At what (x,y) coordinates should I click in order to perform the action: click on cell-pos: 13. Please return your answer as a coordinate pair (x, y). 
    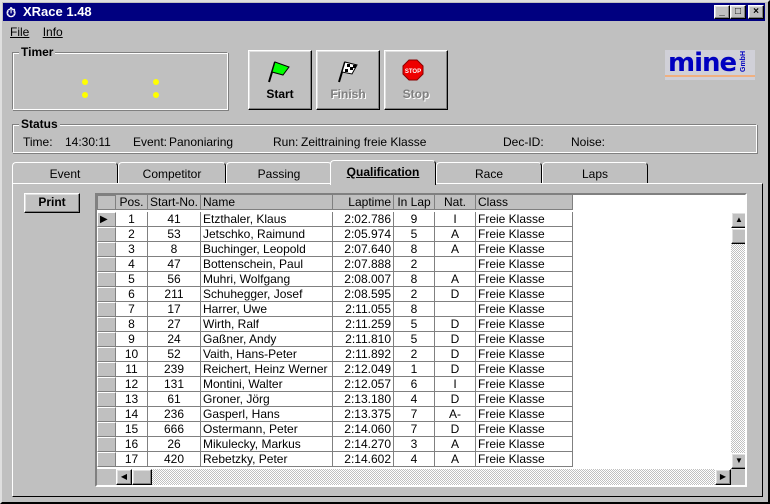
    Looking at the image, I should click on (132, 399).